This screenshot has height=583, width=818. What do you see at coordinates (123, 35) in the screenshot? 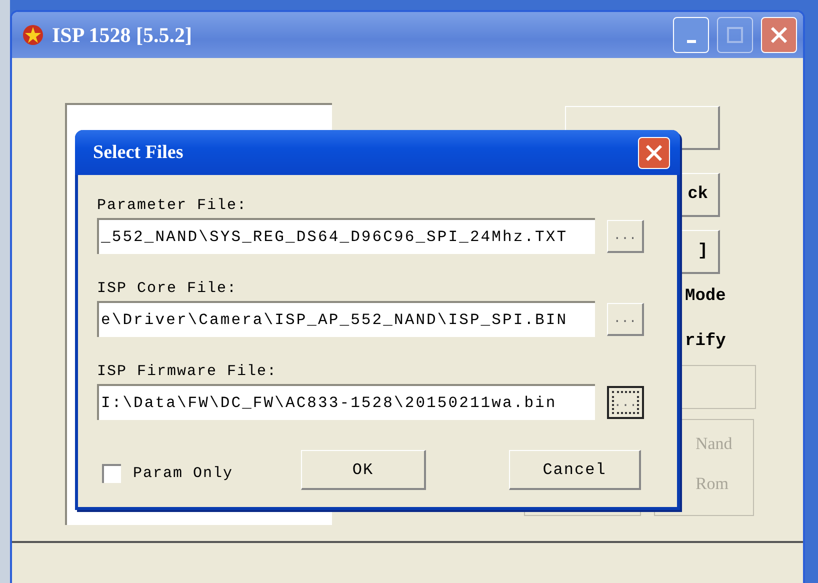
I see `window-title: ISP 1528 [5.5.2]` at bounding box center [123, 35].